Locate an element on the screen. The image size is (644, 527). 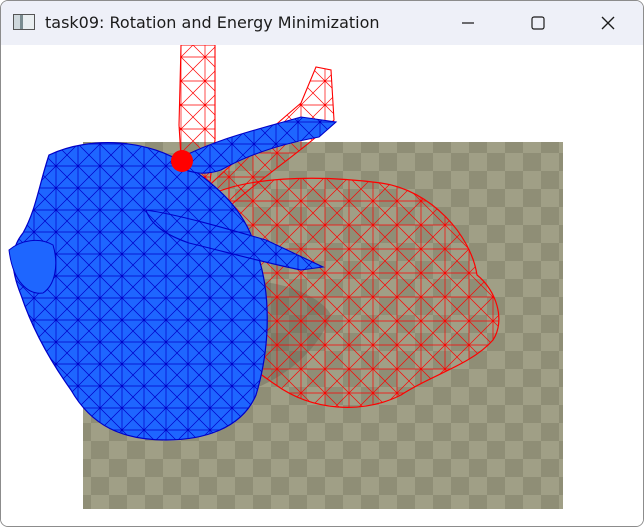
maximize-icon is located at coordinates (538, 23).